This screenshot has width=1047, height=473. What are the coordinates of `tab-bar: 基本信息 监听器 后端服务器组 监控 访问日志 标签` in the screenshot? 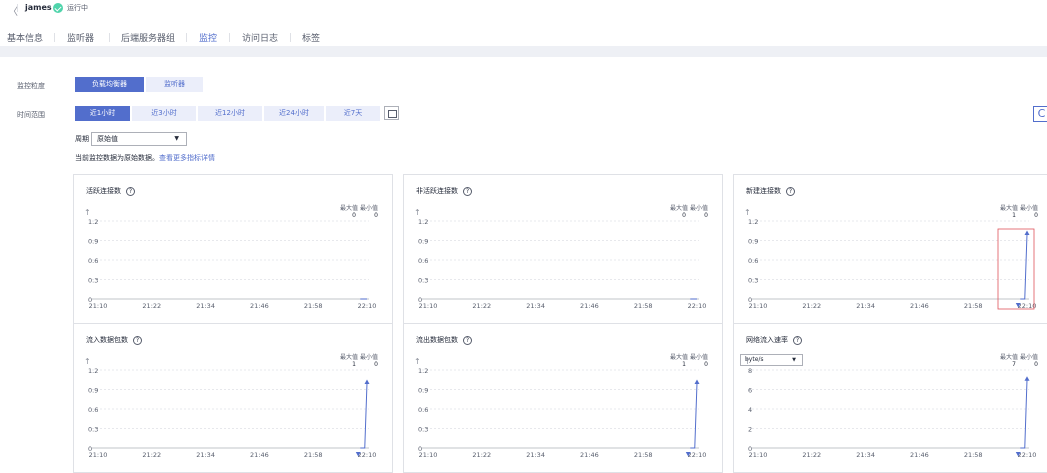 It's located at (523, 38).